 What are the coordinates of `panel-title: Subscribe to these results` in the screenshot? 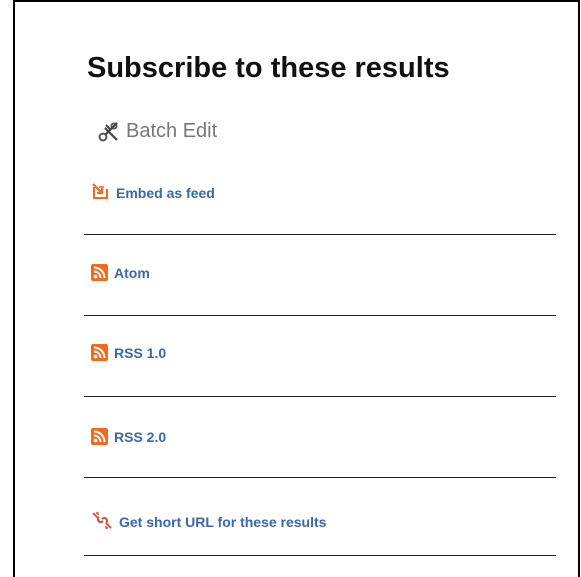 It's located at (268, 68).